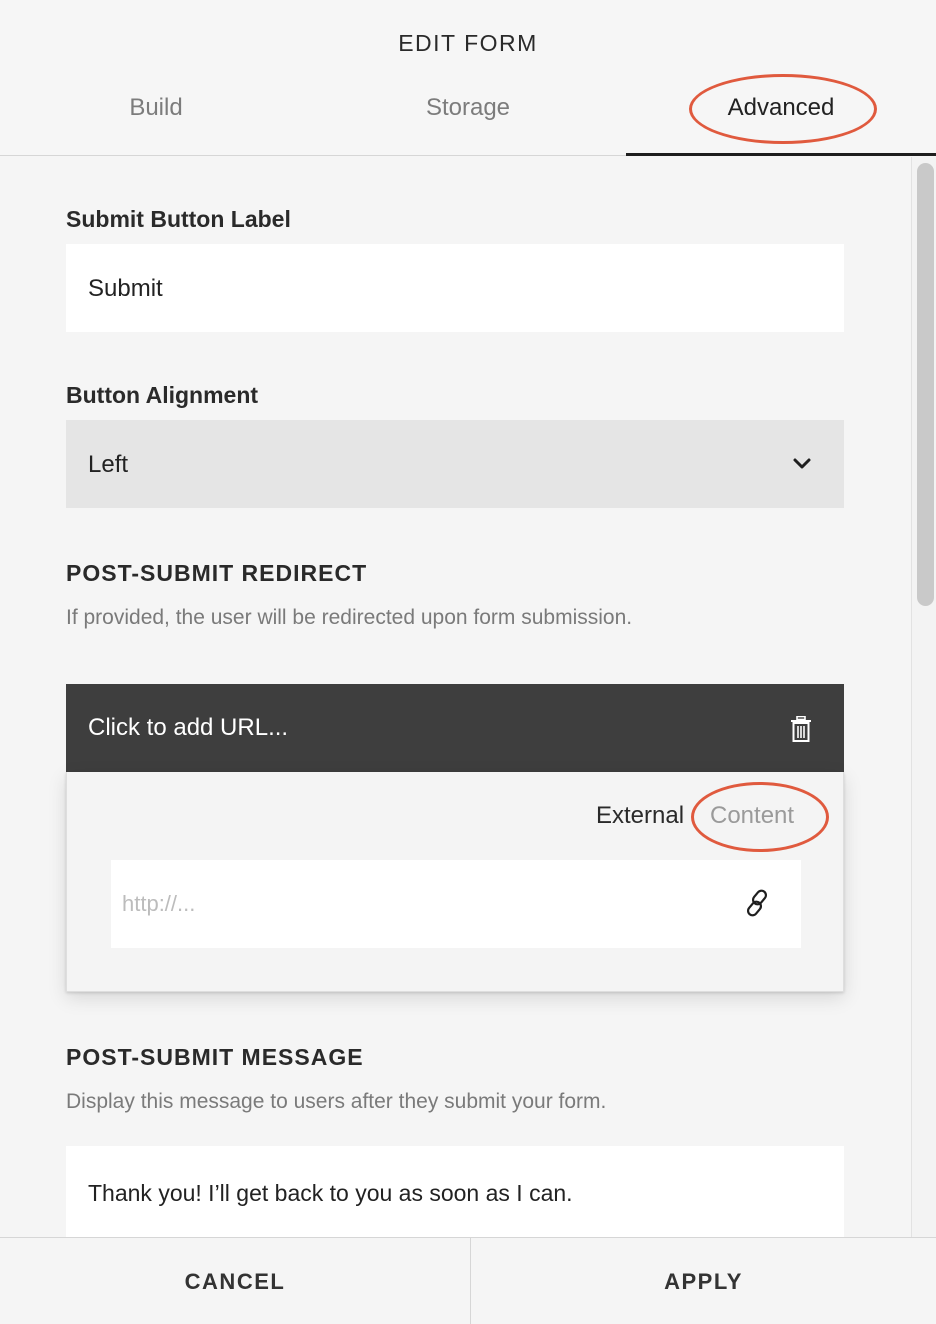 This screenshot has height=1324, width=936. What do you see at coordinates (781, 108) in the screenshot?
I see `tab-advanced: Advanced` at bounding box center [781, 108].